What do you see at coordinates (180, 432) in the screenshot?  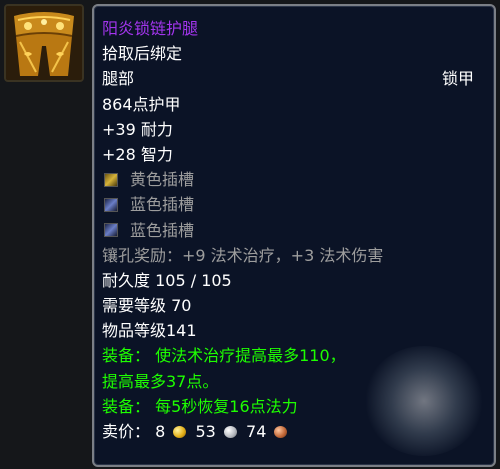 I see `gold-coin-icon` at bounding box center [180, 432].